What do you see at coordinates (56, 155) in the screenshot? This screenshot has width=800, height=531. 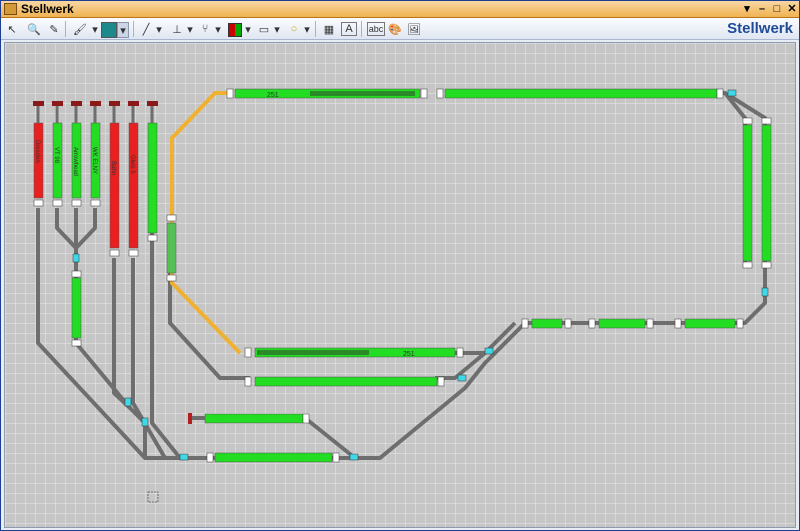 I see `block-label: VT 98` at bounding box center [56, 155].